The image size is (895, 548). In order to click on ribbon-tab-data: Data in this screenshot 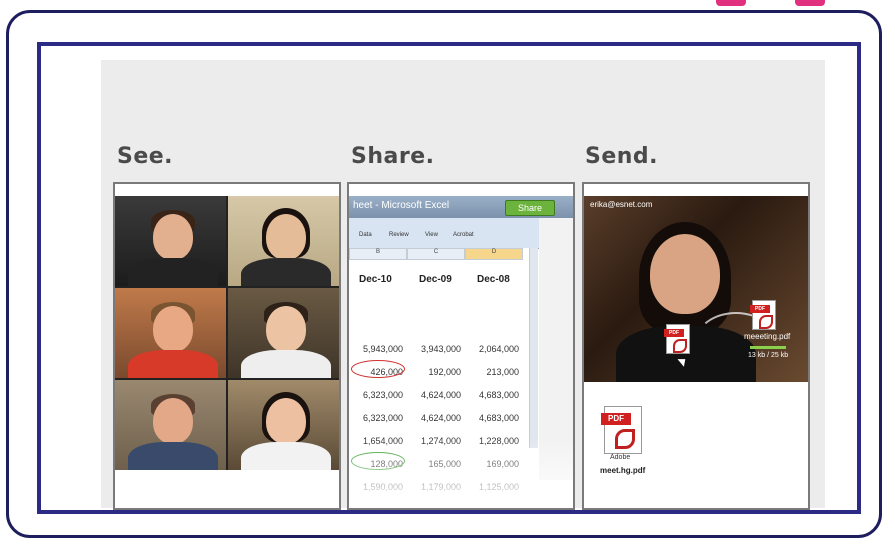, I will do `click(365, 235)`.